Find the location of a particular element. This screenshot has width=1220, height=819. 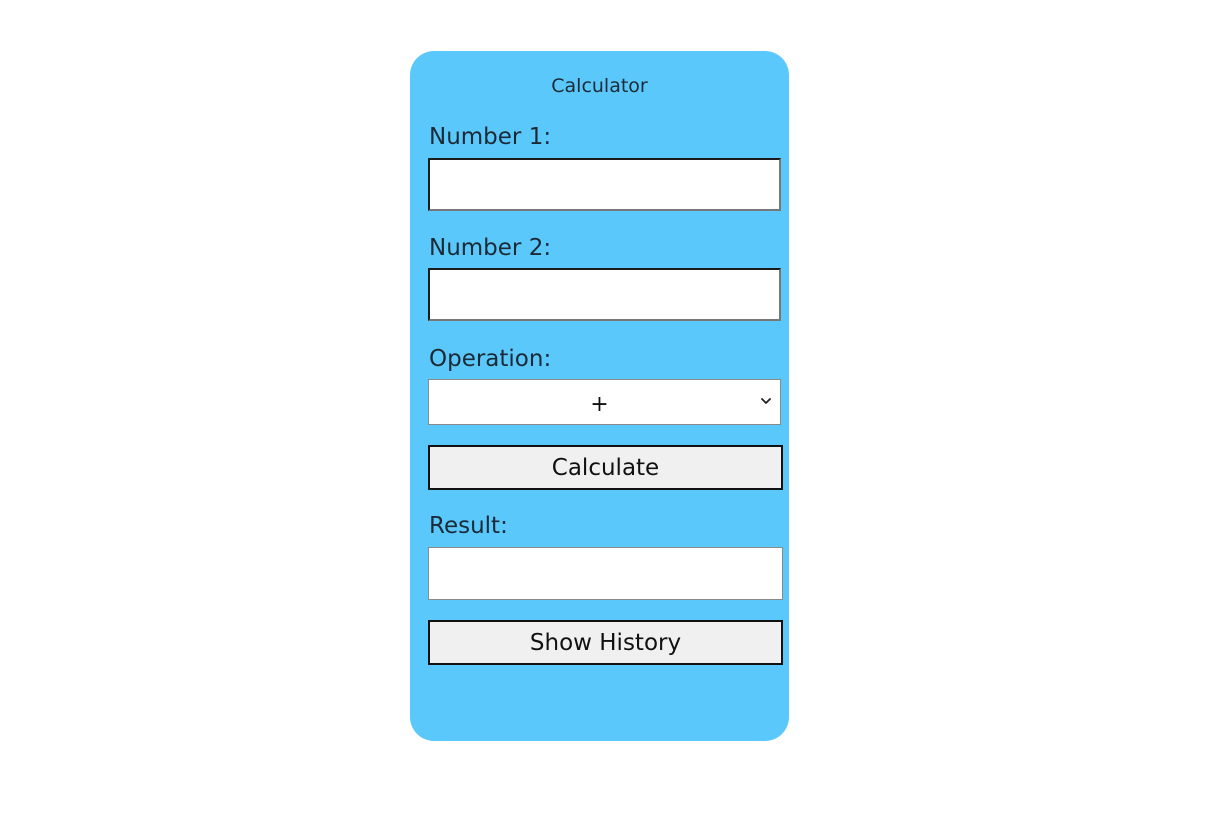

number1-input is located at coordinates (604, 184).